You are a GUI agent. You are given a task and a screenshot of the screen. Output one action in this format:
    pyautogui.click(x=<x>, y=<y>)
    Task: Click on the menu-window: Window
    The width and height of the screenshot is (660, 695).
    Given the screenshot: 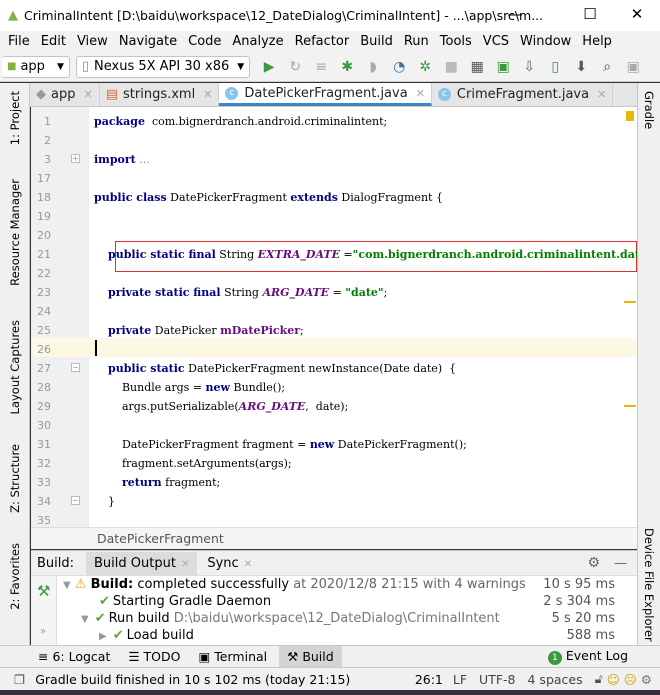 What is the action you would take?
    pyautogui.click(x=545, y=41)
    